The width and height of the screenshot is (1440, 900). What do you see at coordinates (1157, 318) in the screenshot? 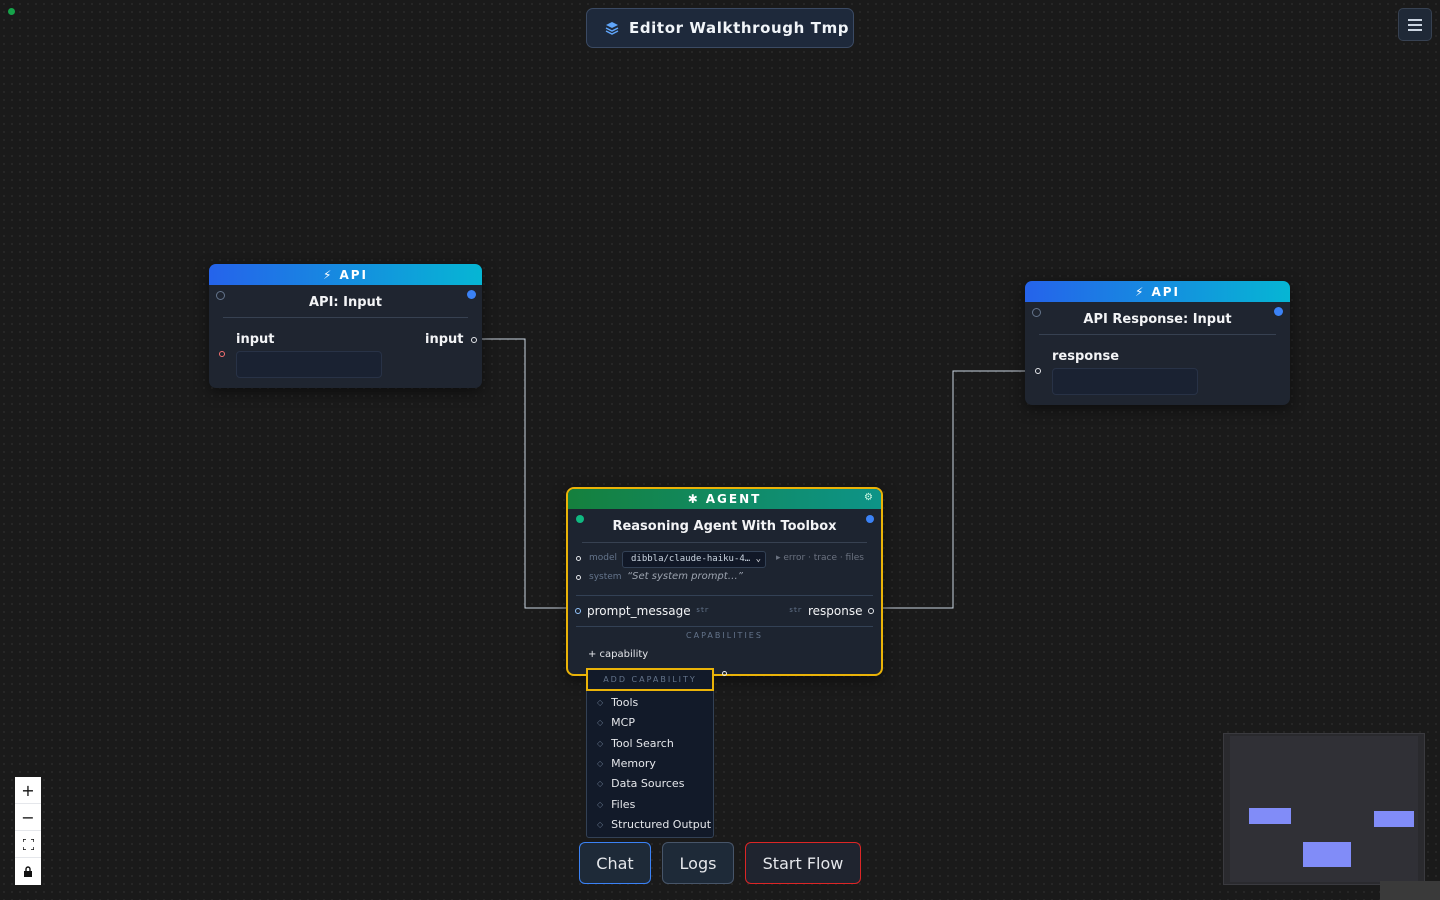
I see `node-title: API Response: Input` at bounding box center [1157, 318].